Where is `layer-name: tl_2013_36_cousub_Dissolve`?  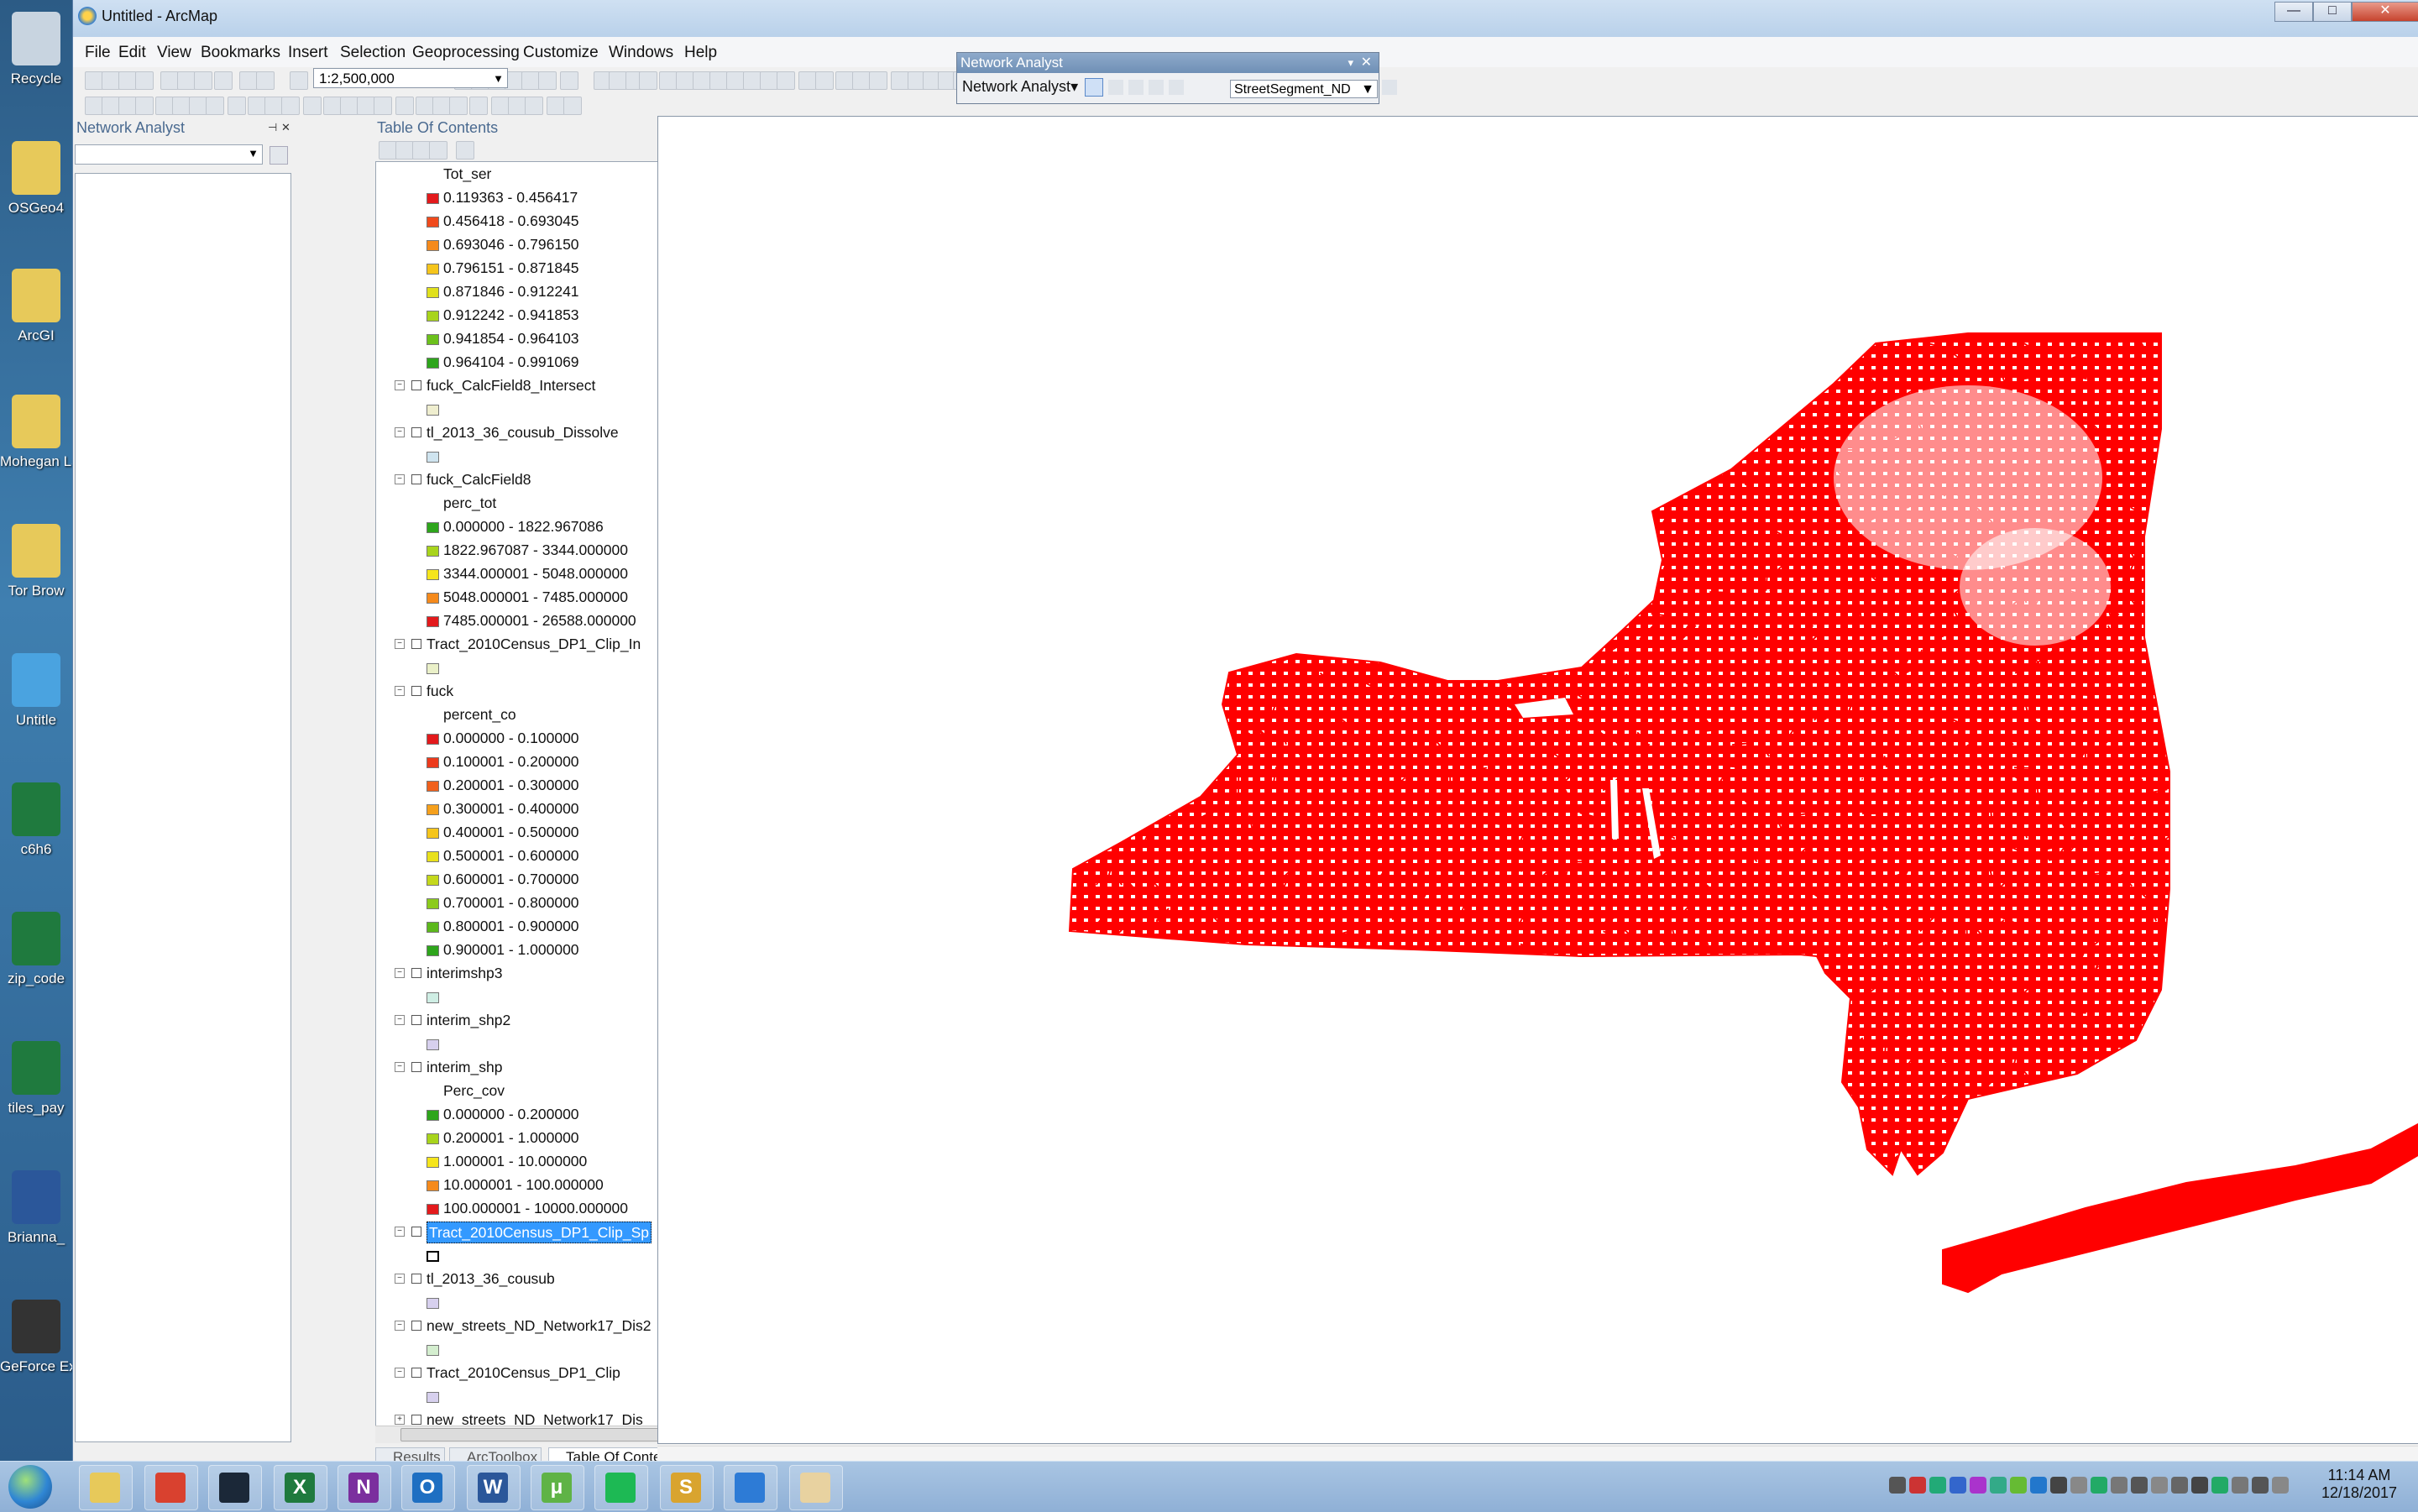
layer-name: tl_2013_36_cousub_Dissolve is located at coordinates (523, 432).